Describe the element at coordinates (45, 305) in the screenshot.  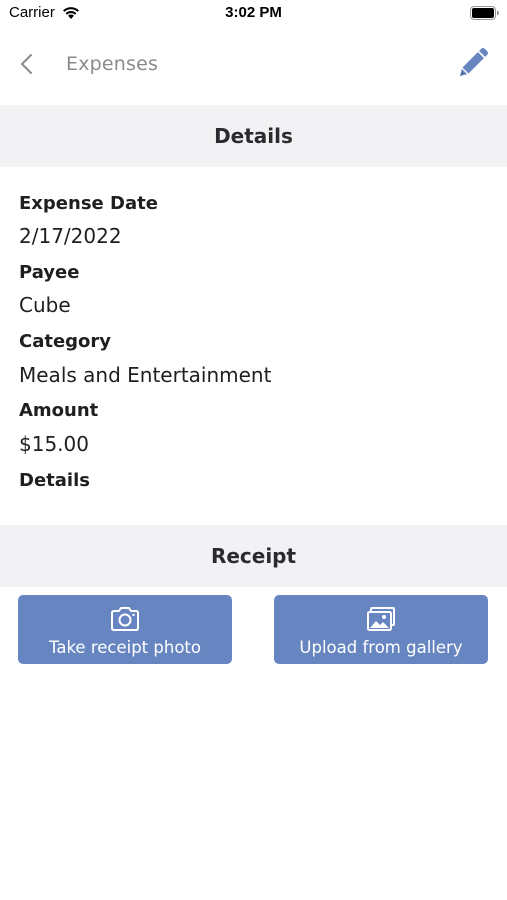
I see `payee-value: Cube` at that location.